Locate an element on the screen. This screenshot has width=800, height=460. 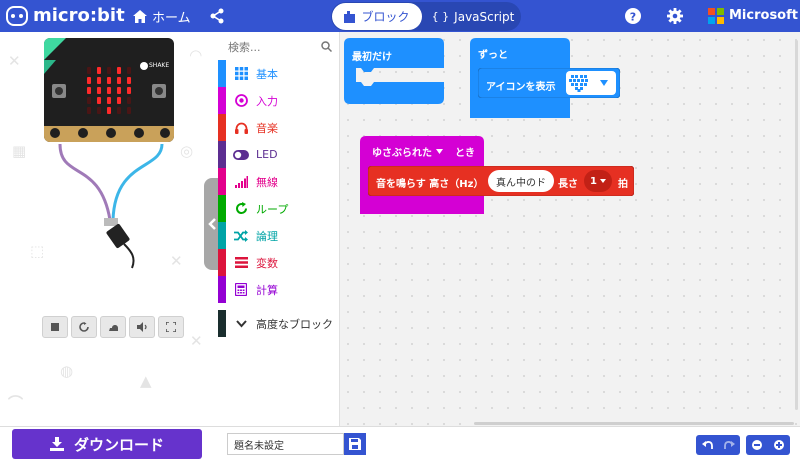
redo-icon is located at coordinates (729, 445).